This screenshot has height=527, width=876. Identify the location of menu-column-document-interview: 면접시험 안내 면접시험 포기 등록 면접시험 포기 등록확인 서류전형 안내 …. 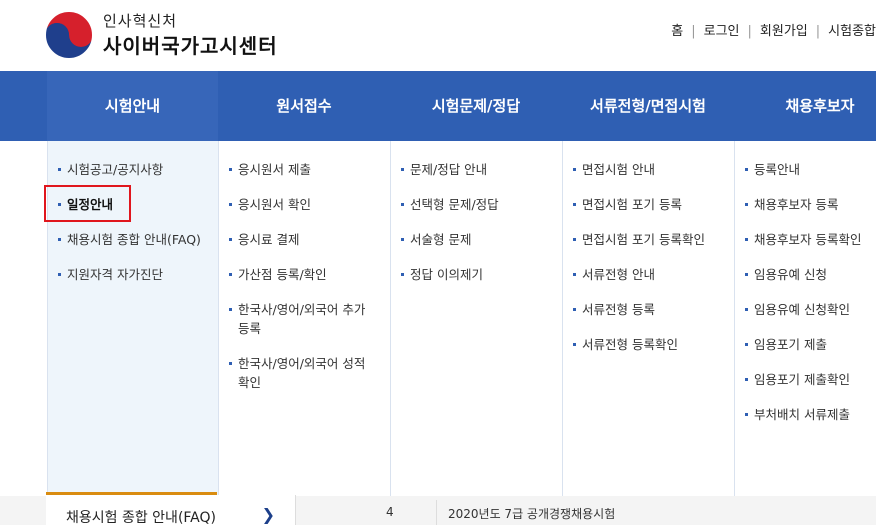
(648, 318).